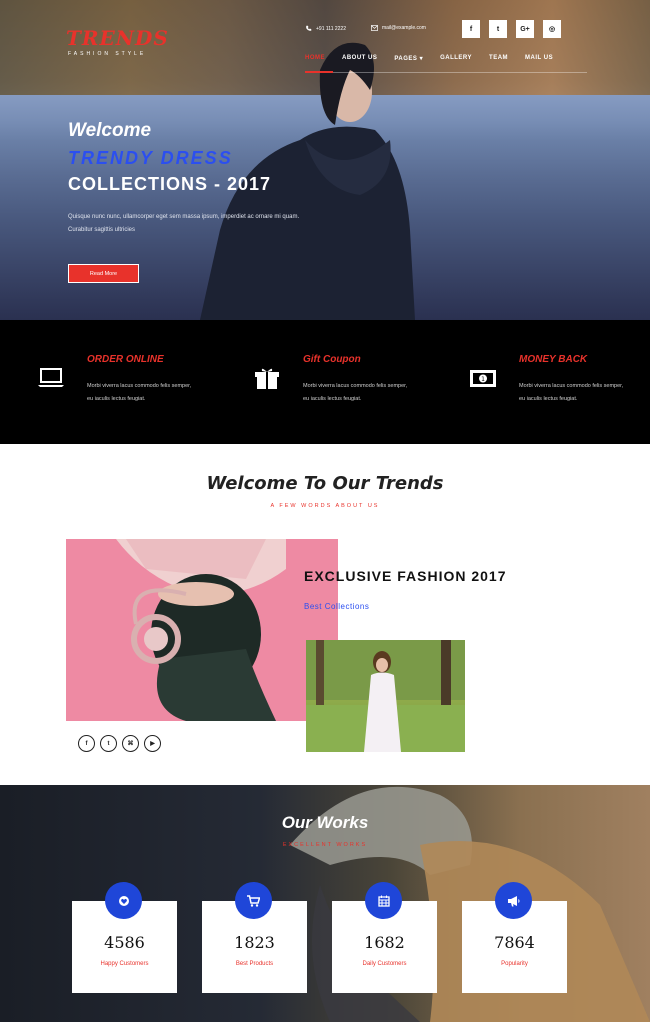  Describe the element at coordinates (503, 63) in the screenshot. I see `nav-team: TEAM` at that location.